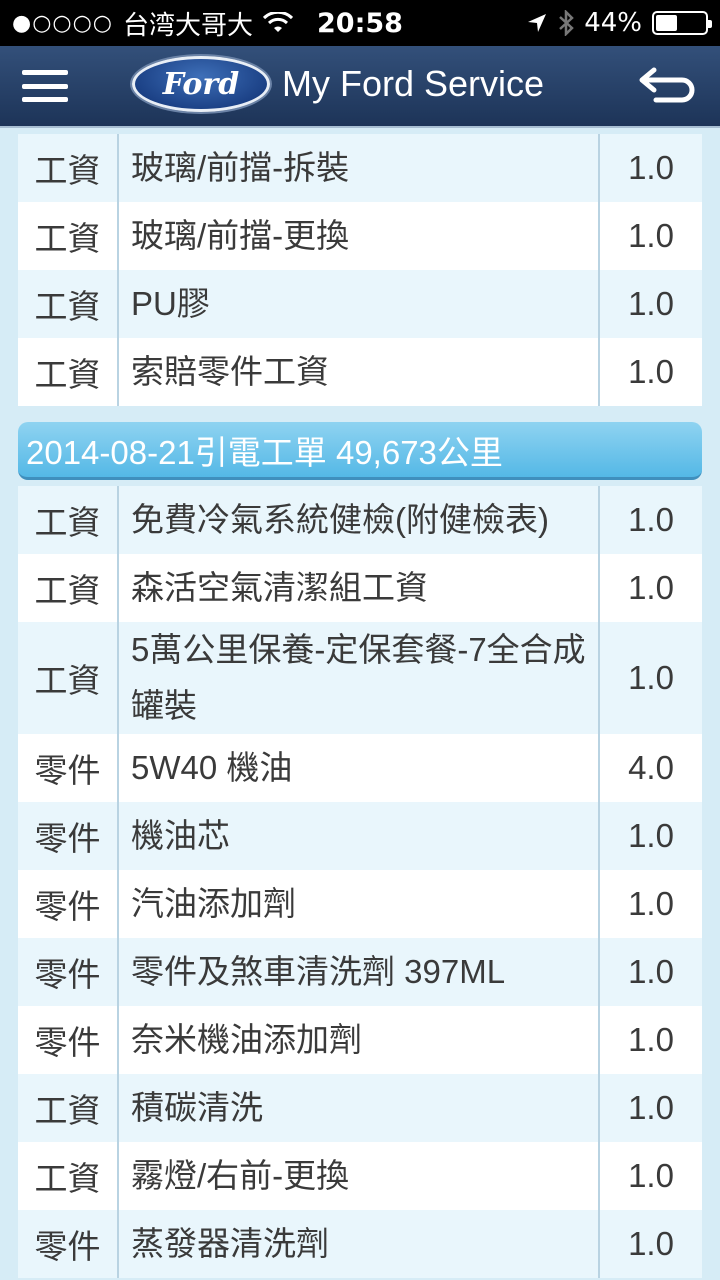  I want to click on item-description: 5萬公里保養-定保套餐-7全合成罐裝, so click(359, 678).